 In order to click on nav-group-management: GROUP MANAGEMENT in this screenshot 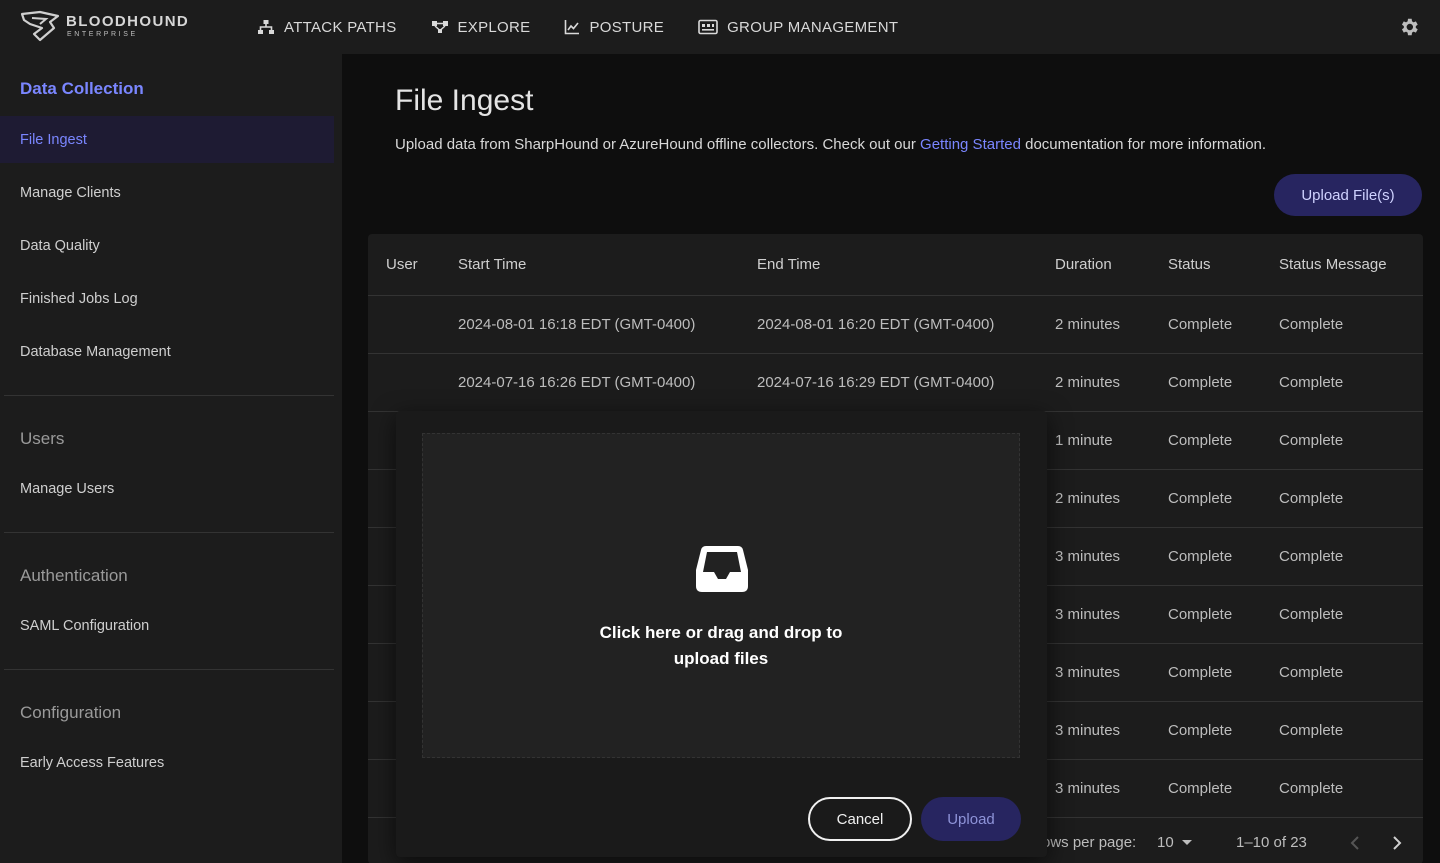, I will do `click(798, 27)`.